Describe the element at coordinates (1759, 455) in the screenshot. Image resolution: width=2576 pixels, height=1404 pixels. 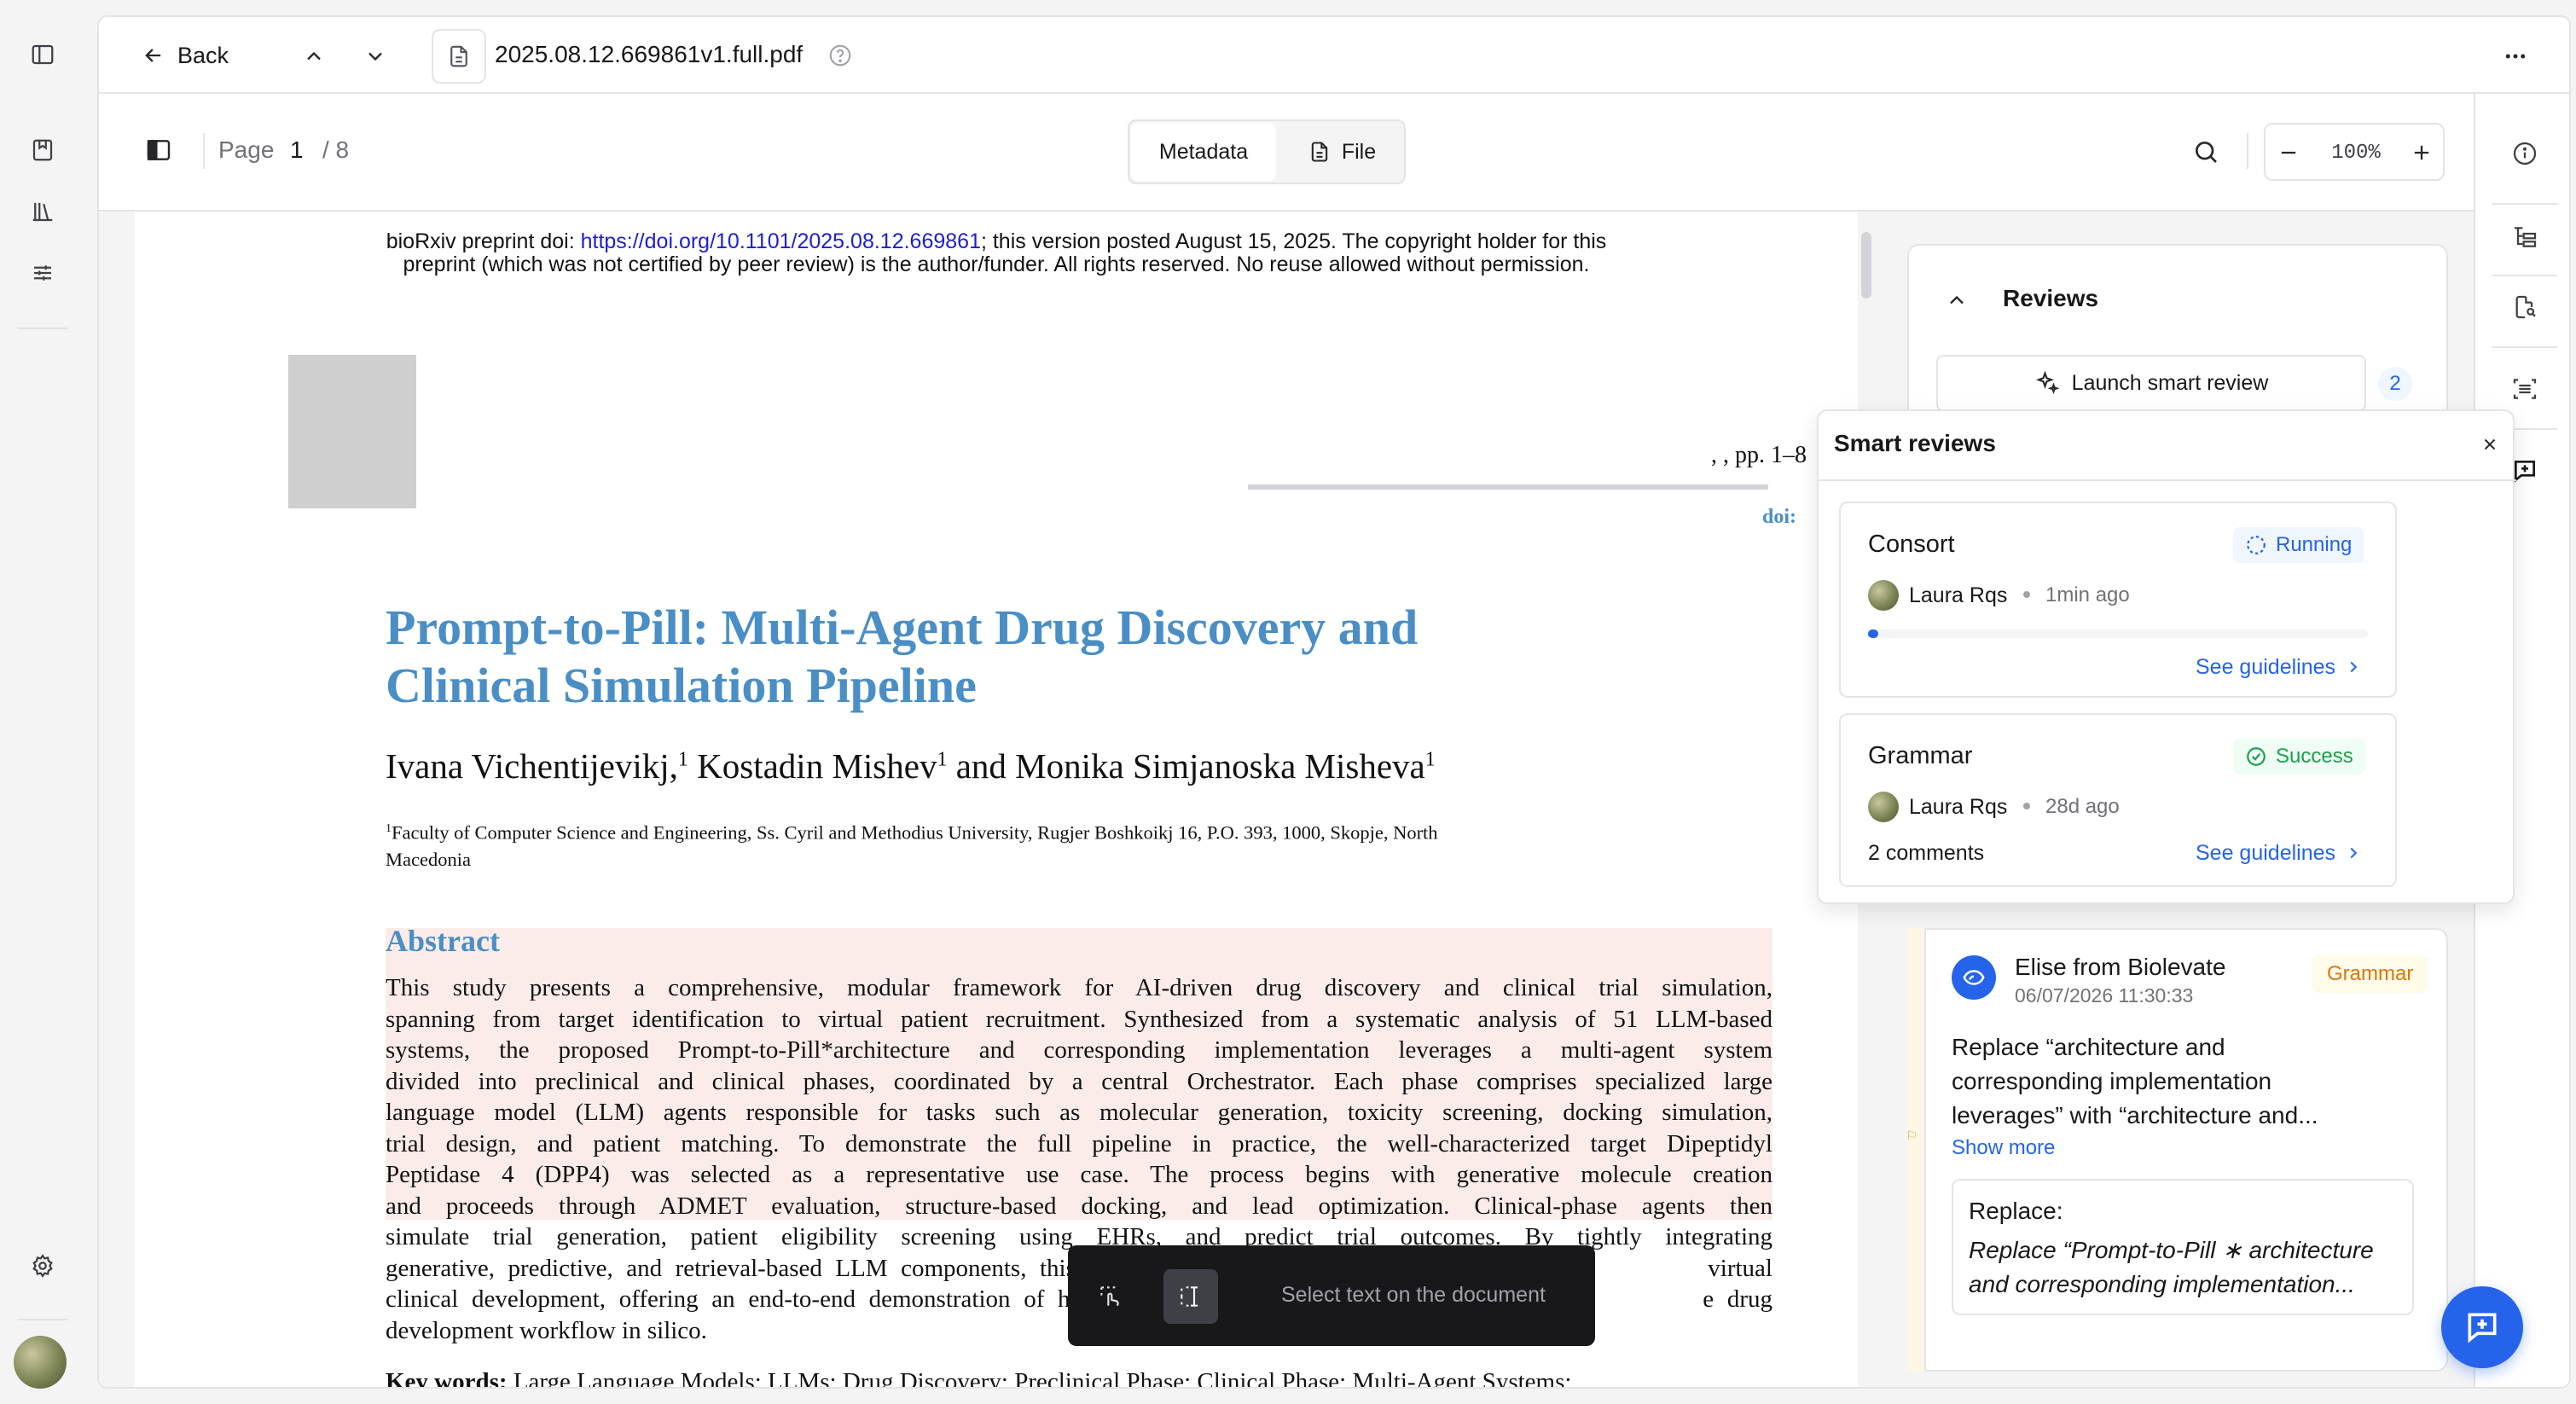
I see `page-range: , , pp. 1–8` at that location.